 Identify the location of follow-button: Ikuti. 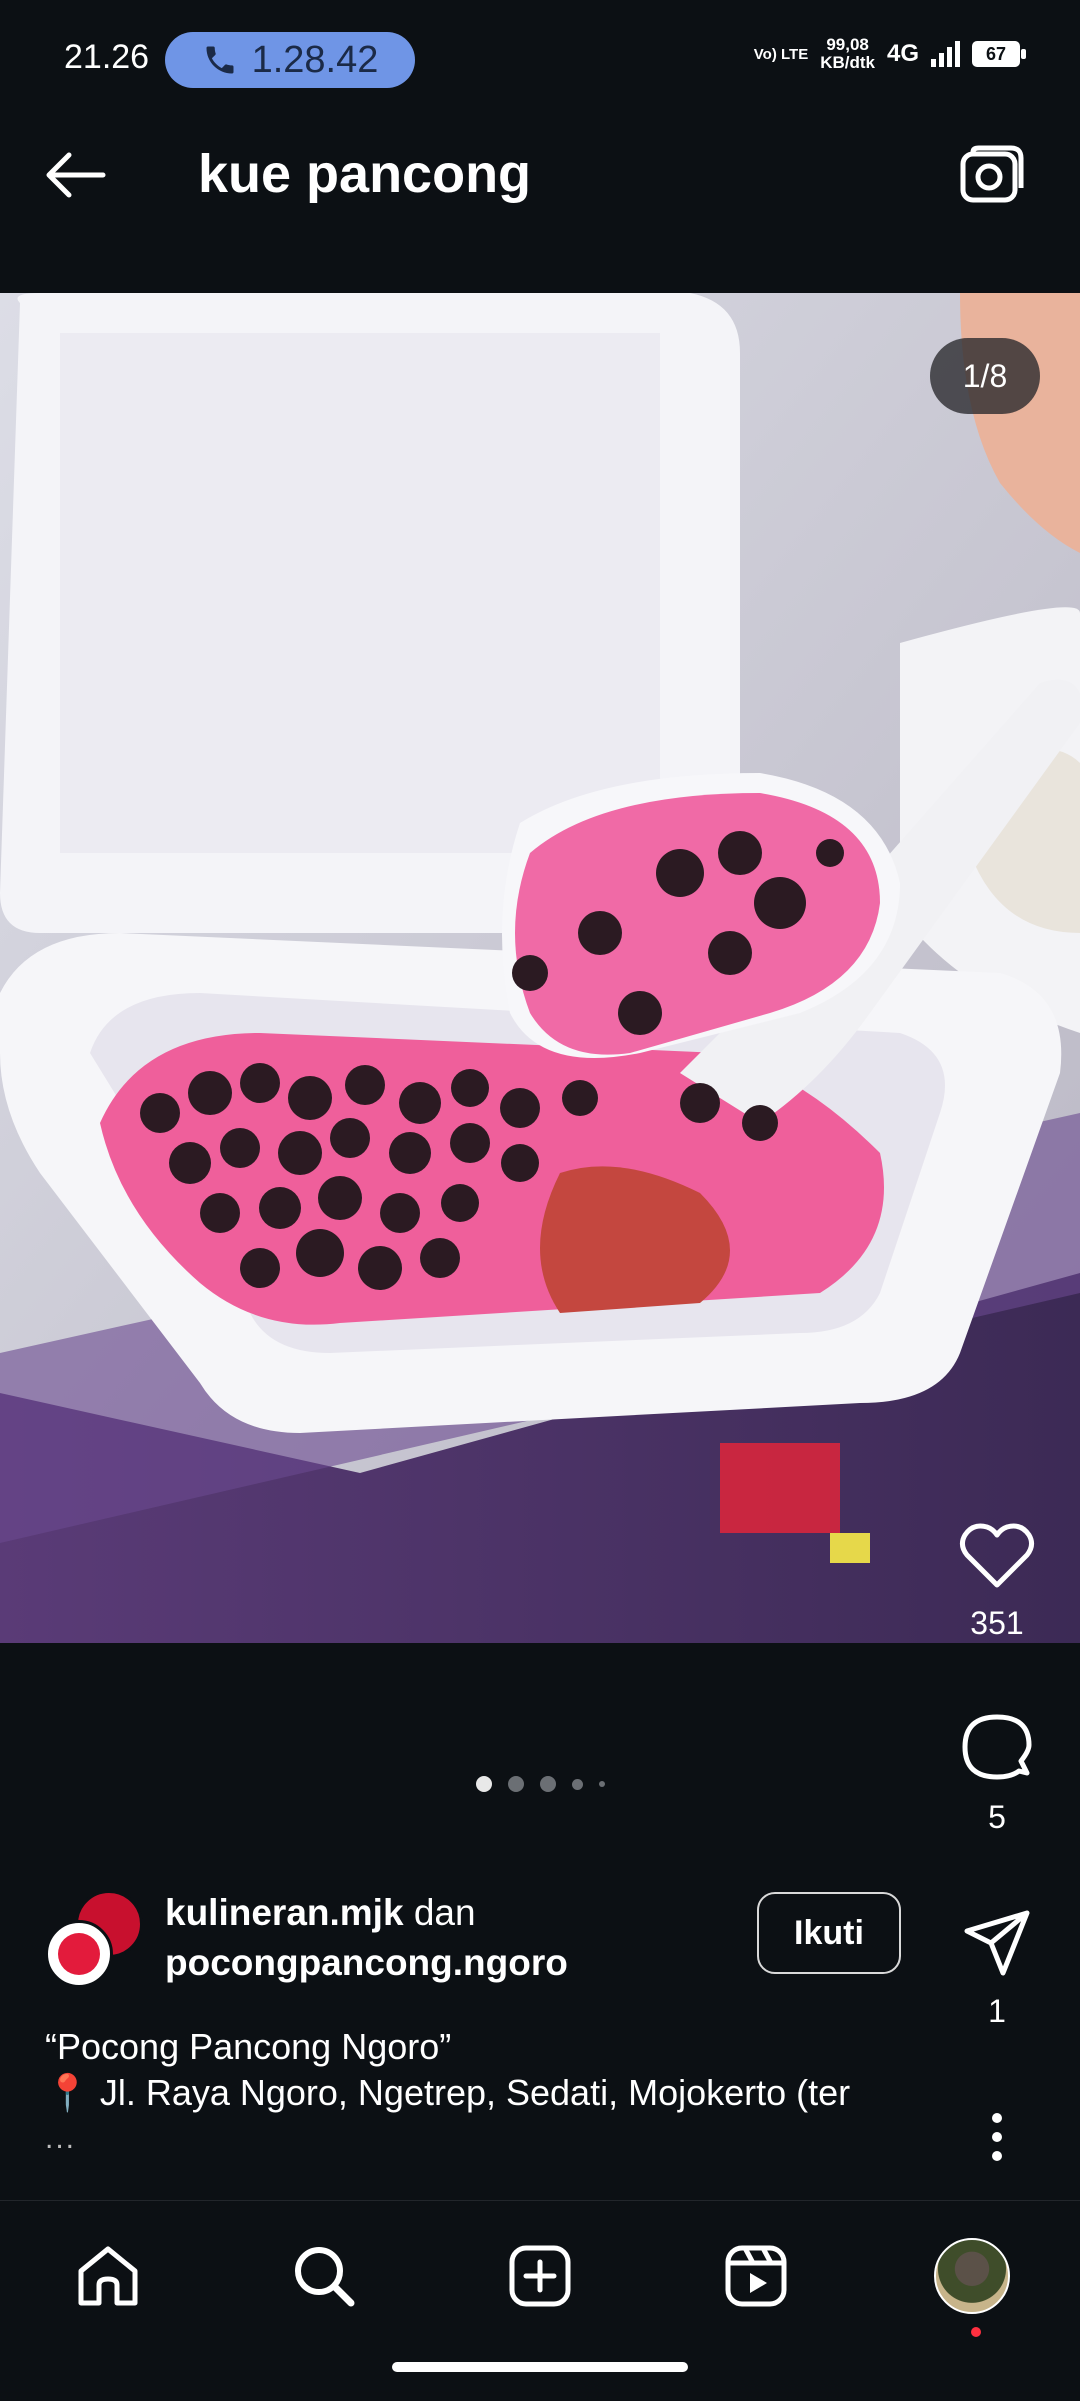
(829, 1933).